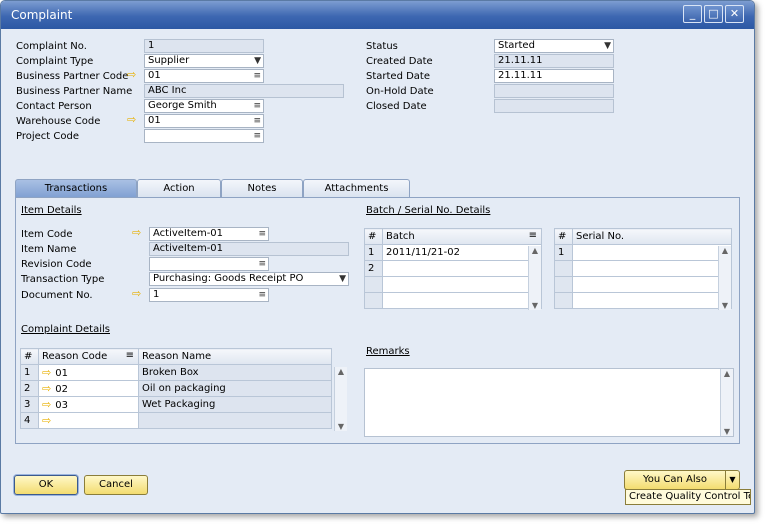  What do you see at coordinates (549, 402) in the screenshot?
I see `remarks-textarea` at bounding box center [549, 402].